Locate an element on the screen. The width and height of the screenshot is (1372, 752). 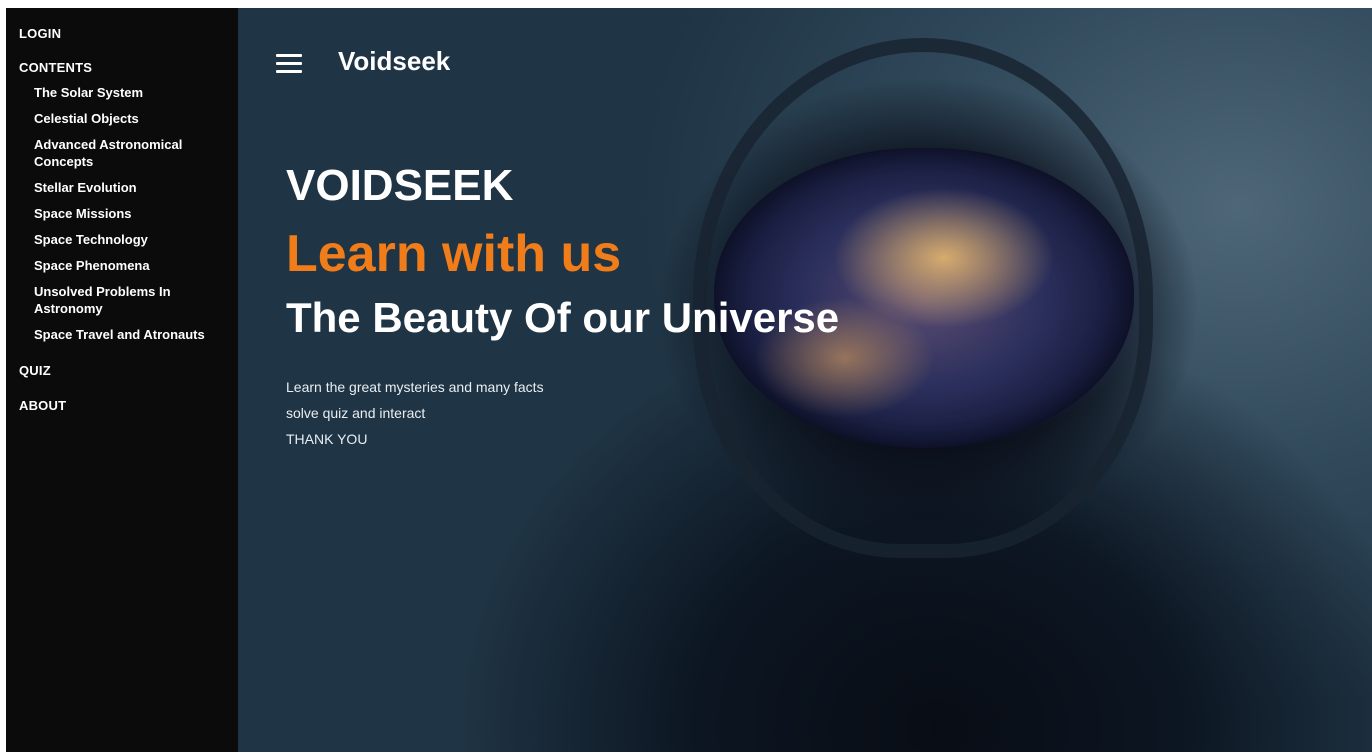
sidebar-item-space-travel: Space Travel and Atronauts is located at coordinates (124, 334).